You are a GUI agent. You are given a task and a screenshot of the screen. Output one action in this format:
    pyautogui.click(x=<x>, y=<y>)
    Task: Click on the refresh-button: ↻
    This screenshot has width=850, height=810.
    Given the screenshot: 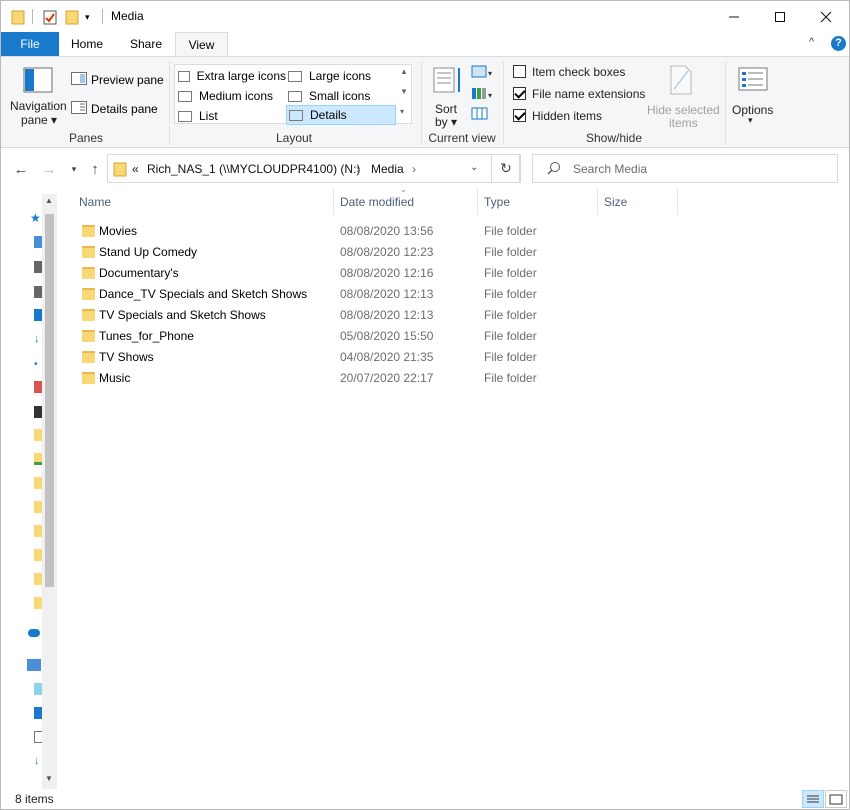 What is the action you would take?
    pyautogui.click(x=506, y=168)
    